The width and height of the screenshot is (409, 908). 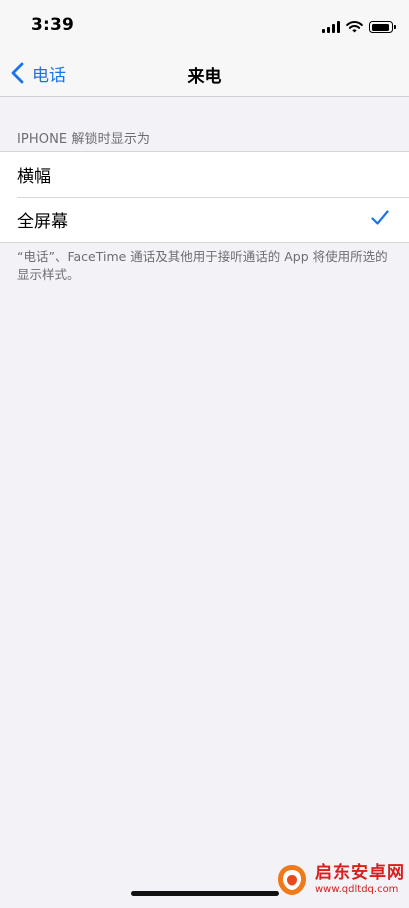 What do you see at coordinates (331, 27) in the screenshot?
I see `cellular-signal-icon` at bounding box center [331, 27].